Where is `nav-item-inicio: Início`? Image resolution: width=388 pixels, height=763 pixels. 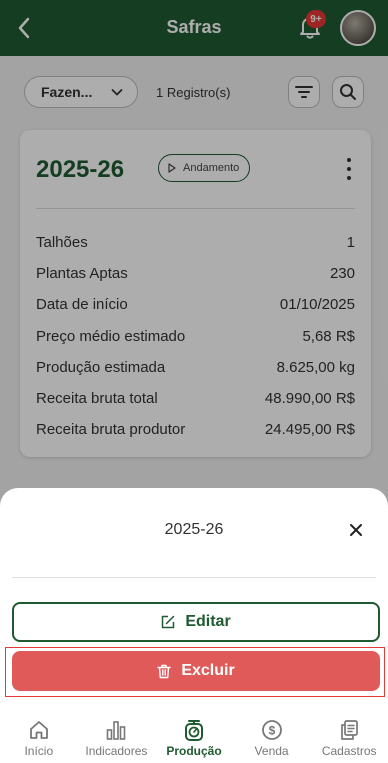 nav-item-inicio: Início is located at coordinates (39, 736).